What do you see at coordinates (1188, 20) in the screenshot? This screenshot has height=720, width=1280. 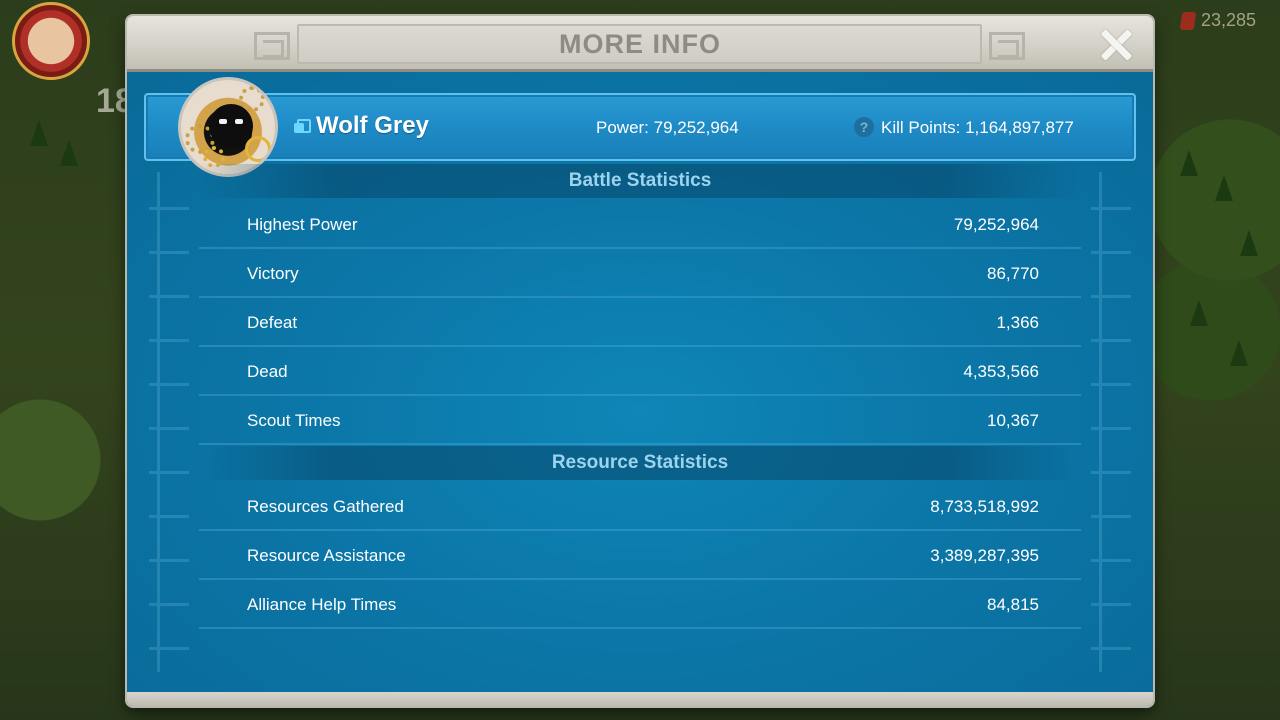 I see `gem-icon` at bounding box center [1188, 20].